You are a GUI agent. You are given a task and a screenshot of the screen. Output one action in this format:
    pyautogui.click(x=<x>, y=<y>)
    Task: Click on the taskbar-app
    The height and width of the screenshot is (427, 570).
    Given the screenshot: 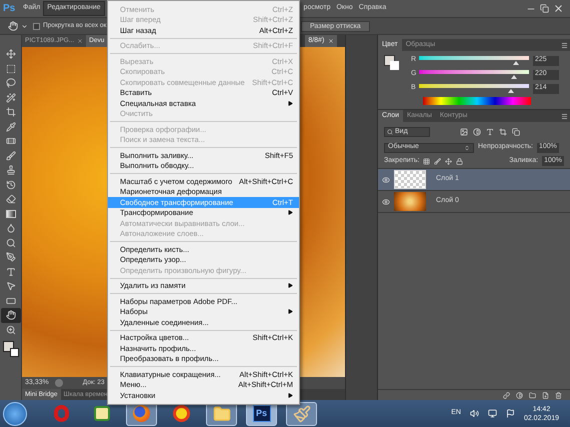 What is the action you would take?
    pyautogui.click(x=301, y=414)
    